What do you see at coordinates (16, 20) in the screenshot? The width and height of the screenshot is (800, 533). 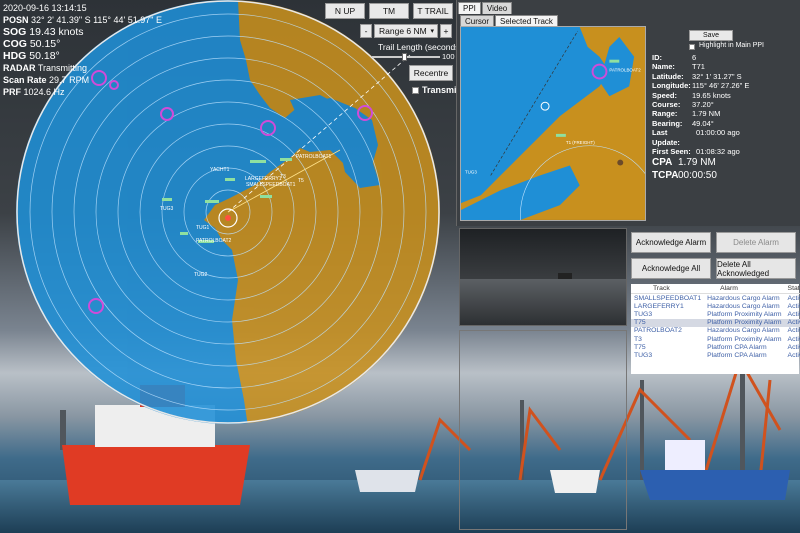 I see `posn-label: POSN` at bounding box center [16, 20].